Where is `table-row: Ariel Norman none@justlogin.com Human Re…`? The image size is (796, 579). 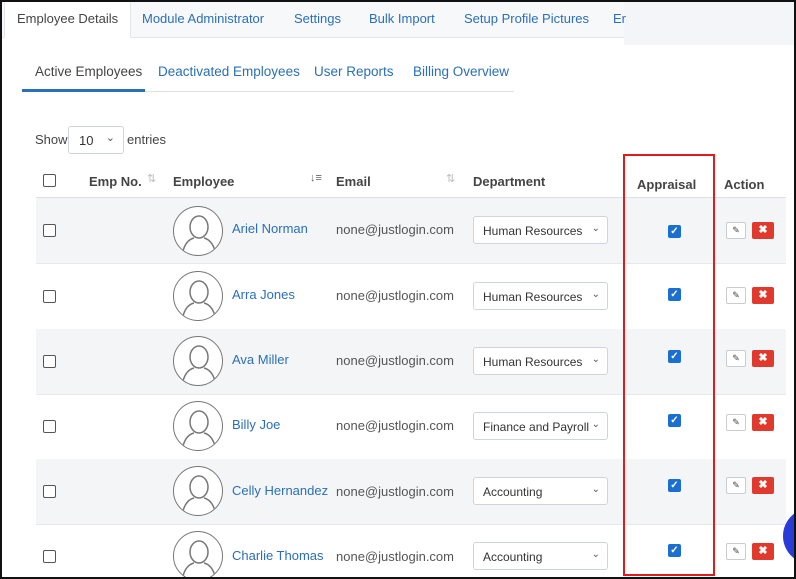
table-row: Ariel Norman none@justlogin.com Human Re… is located at coordinates (411, 231).